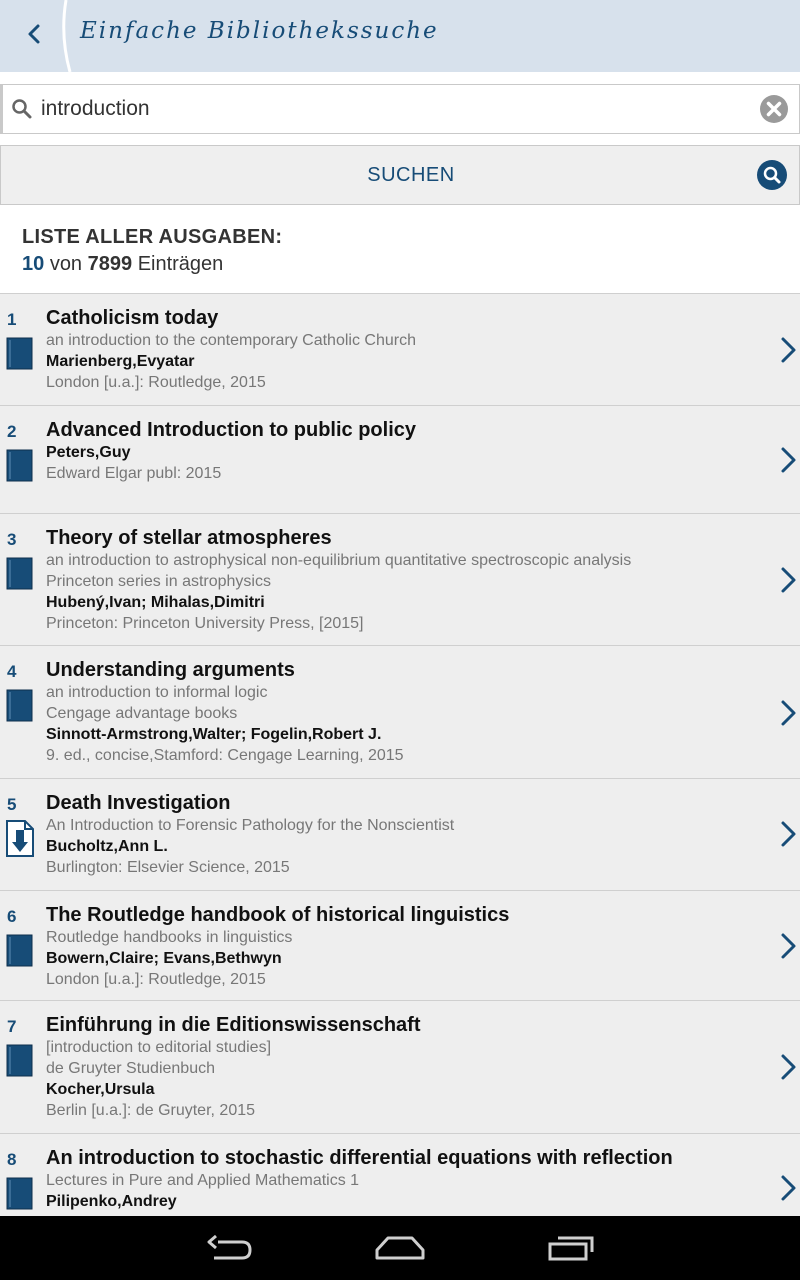  I want to click on header-divider, so click(67, 36).